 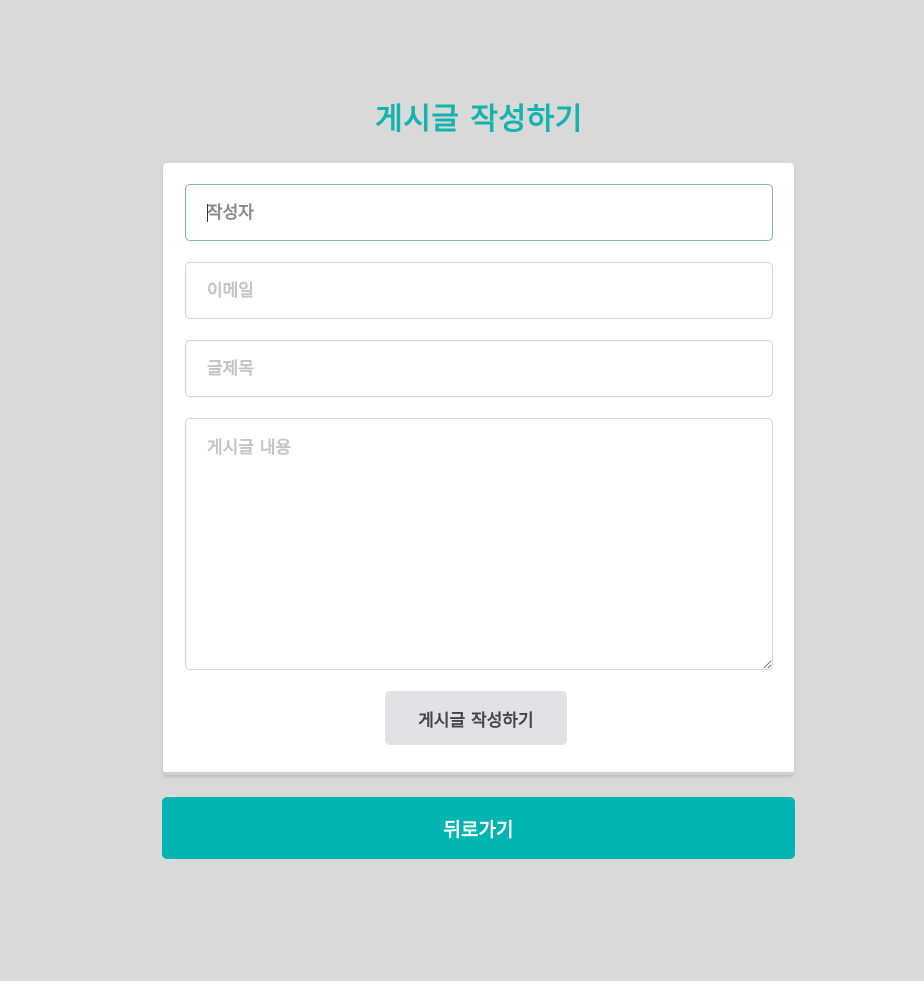 I want to click on page-title: 게시글 작성하기, so click(x=479, y=119).